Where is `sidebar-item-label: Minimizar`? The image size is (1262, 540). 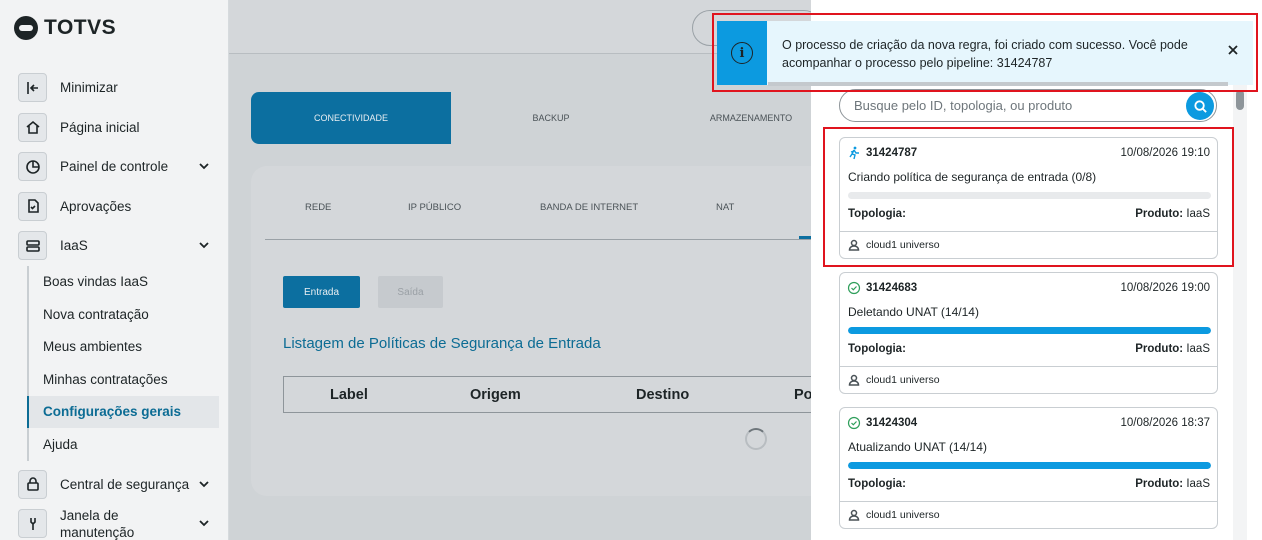 sidebar-item-label: Minimizar is located at coordinates (89, 88).